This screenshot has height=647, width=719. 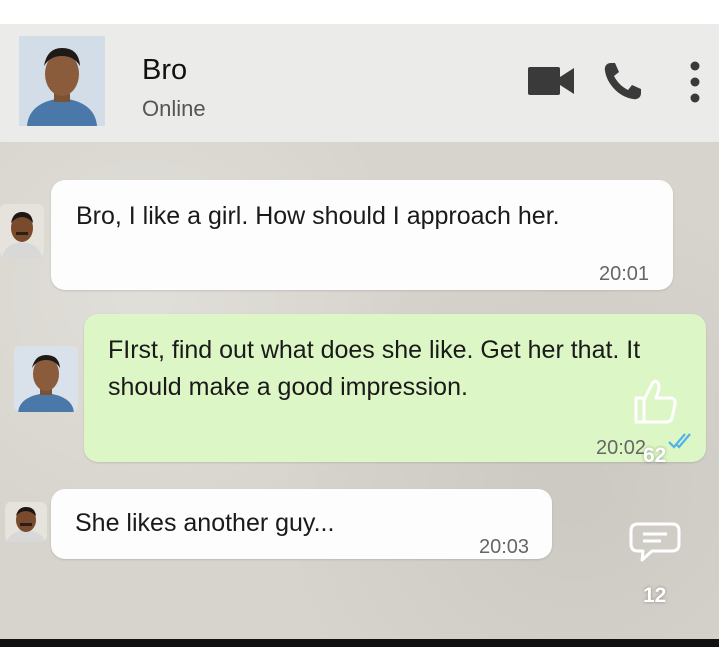 I want to click on double-check-icon, so click(x=679, y=441).